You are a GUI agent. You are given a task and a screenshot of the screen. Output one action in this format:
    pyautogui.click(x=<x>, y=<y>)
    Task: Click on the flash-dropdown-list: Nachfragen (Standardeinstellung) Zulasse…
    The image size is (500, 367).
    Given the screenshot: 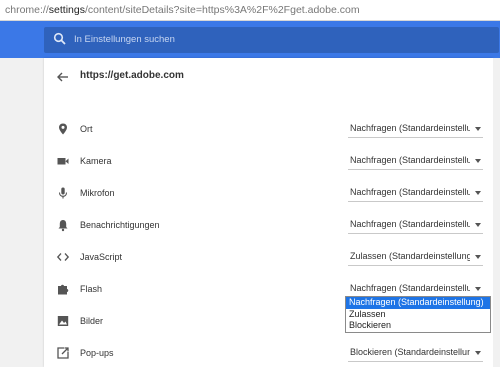 What is the action you would take?
    pyautogui.click(x=418, y=314)
    